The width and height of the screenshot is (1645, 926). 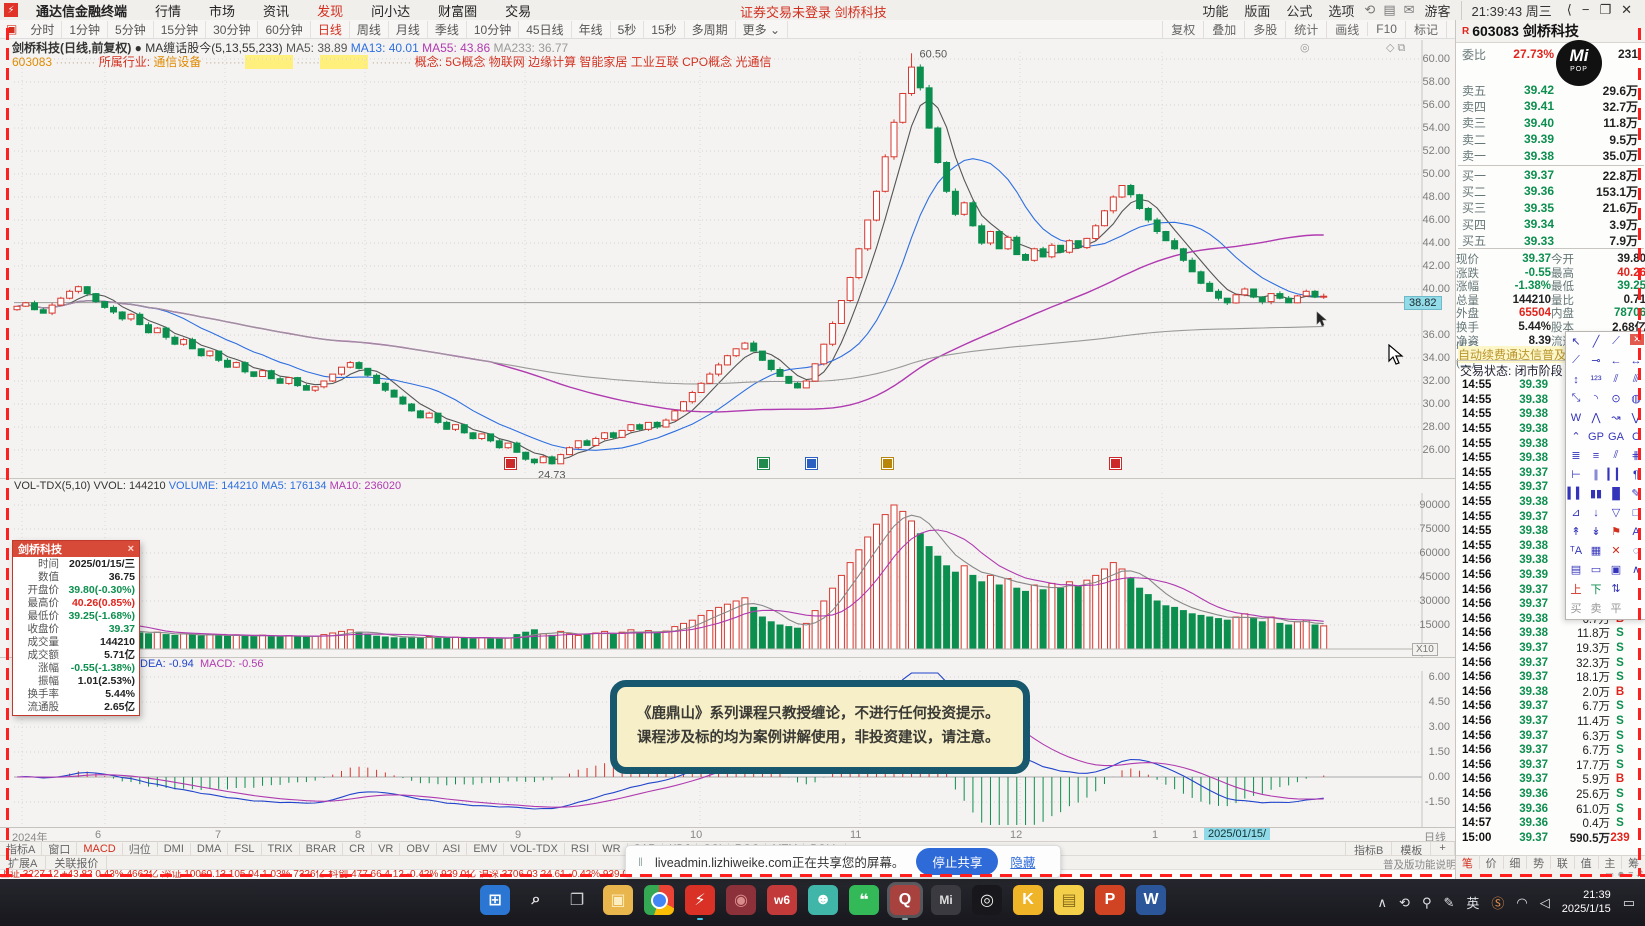 What do you see at coordinates (1341, 10) in the screenshot?
I see `menu-选项: 选项` at bounding box center [1341, 10].